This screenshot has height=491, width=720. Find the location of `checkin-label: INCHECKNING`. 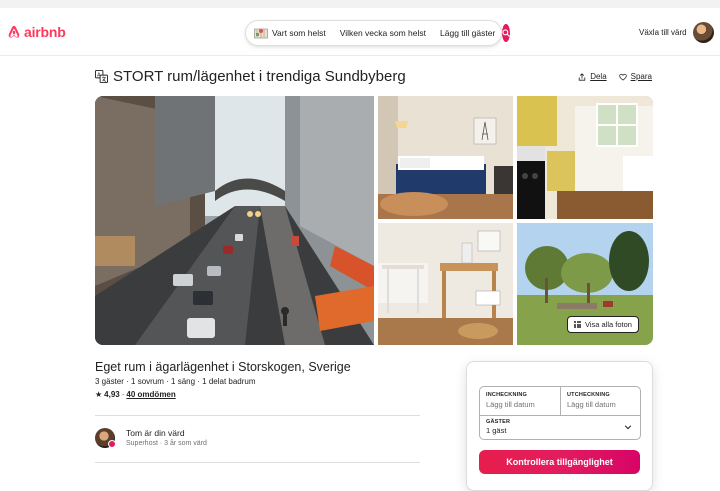

checkin-label: INCHECKNING is located at coordinates (507, 395).